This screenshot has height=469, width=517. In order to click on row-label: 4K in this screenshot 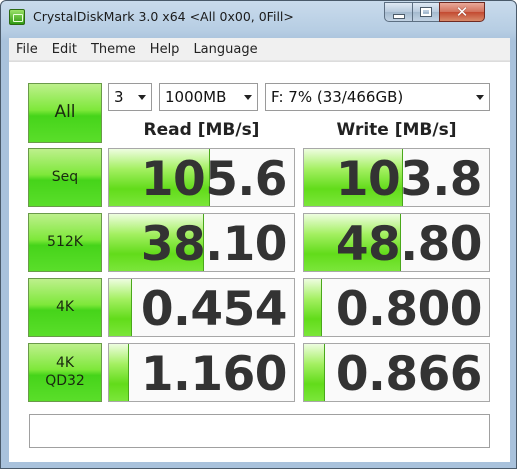, I will do `click(65, 306)`.